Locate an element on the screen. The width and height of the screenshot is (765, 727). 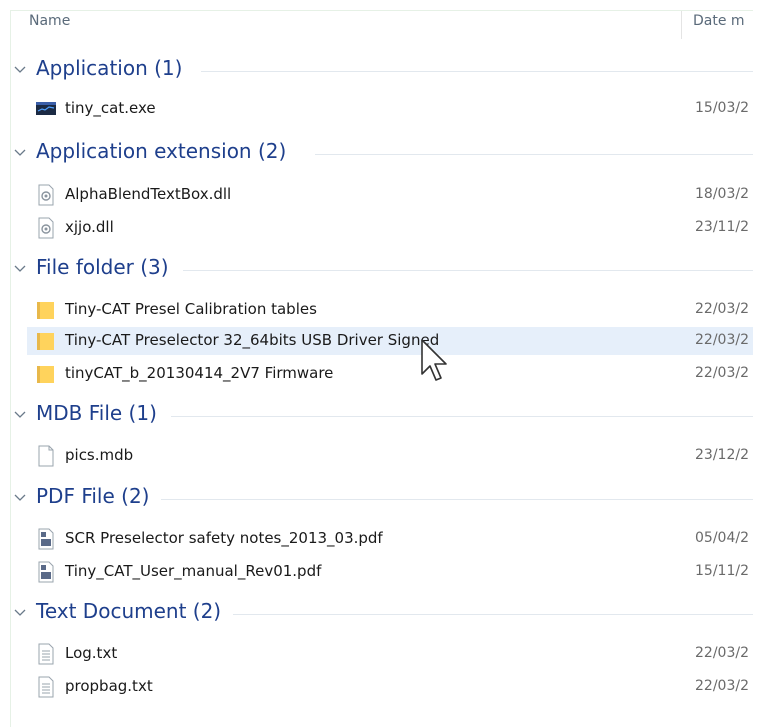
group-header-text-document: Text Document (2) is located at coordinates (382, 615).